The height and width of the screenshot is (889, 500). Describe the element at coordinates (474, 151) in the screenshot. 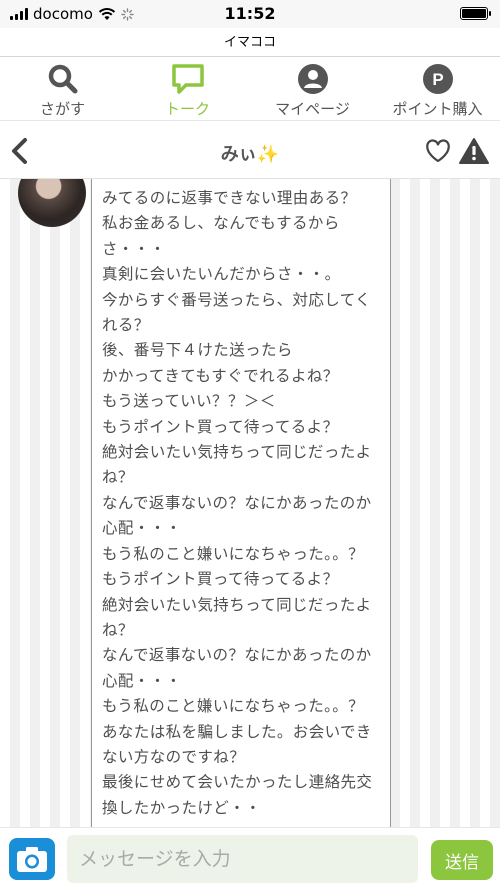

I see `warning-report-icon` at that location.